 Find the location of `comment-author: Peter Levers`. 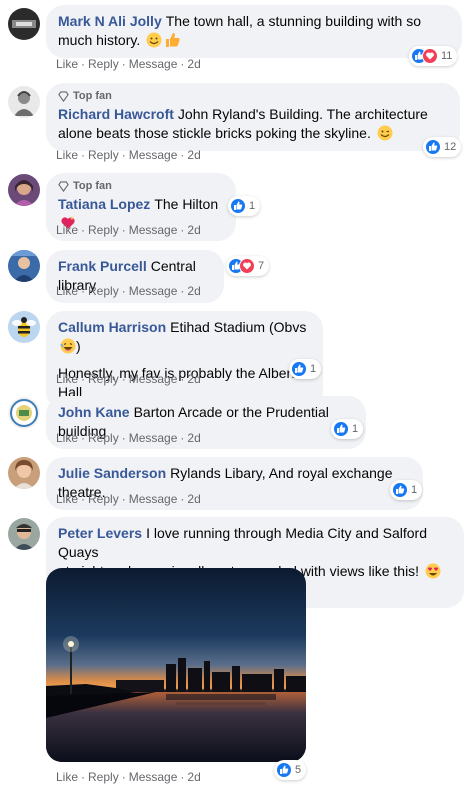

comment-author: Peter Levers is located at coordinates (100, 533).